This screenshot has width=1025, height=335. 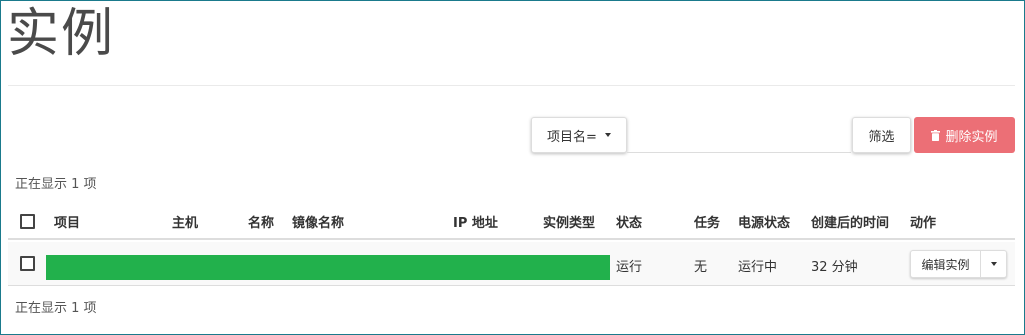 I want to click on item-count-bottom: 正在显示 1 项, so click(x=56, y=308).